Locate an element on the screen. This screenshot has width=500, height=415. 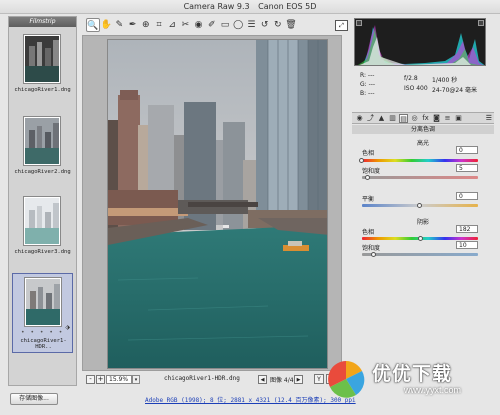
watermark-text: 优优下载 is located at coordinates (412, 374).